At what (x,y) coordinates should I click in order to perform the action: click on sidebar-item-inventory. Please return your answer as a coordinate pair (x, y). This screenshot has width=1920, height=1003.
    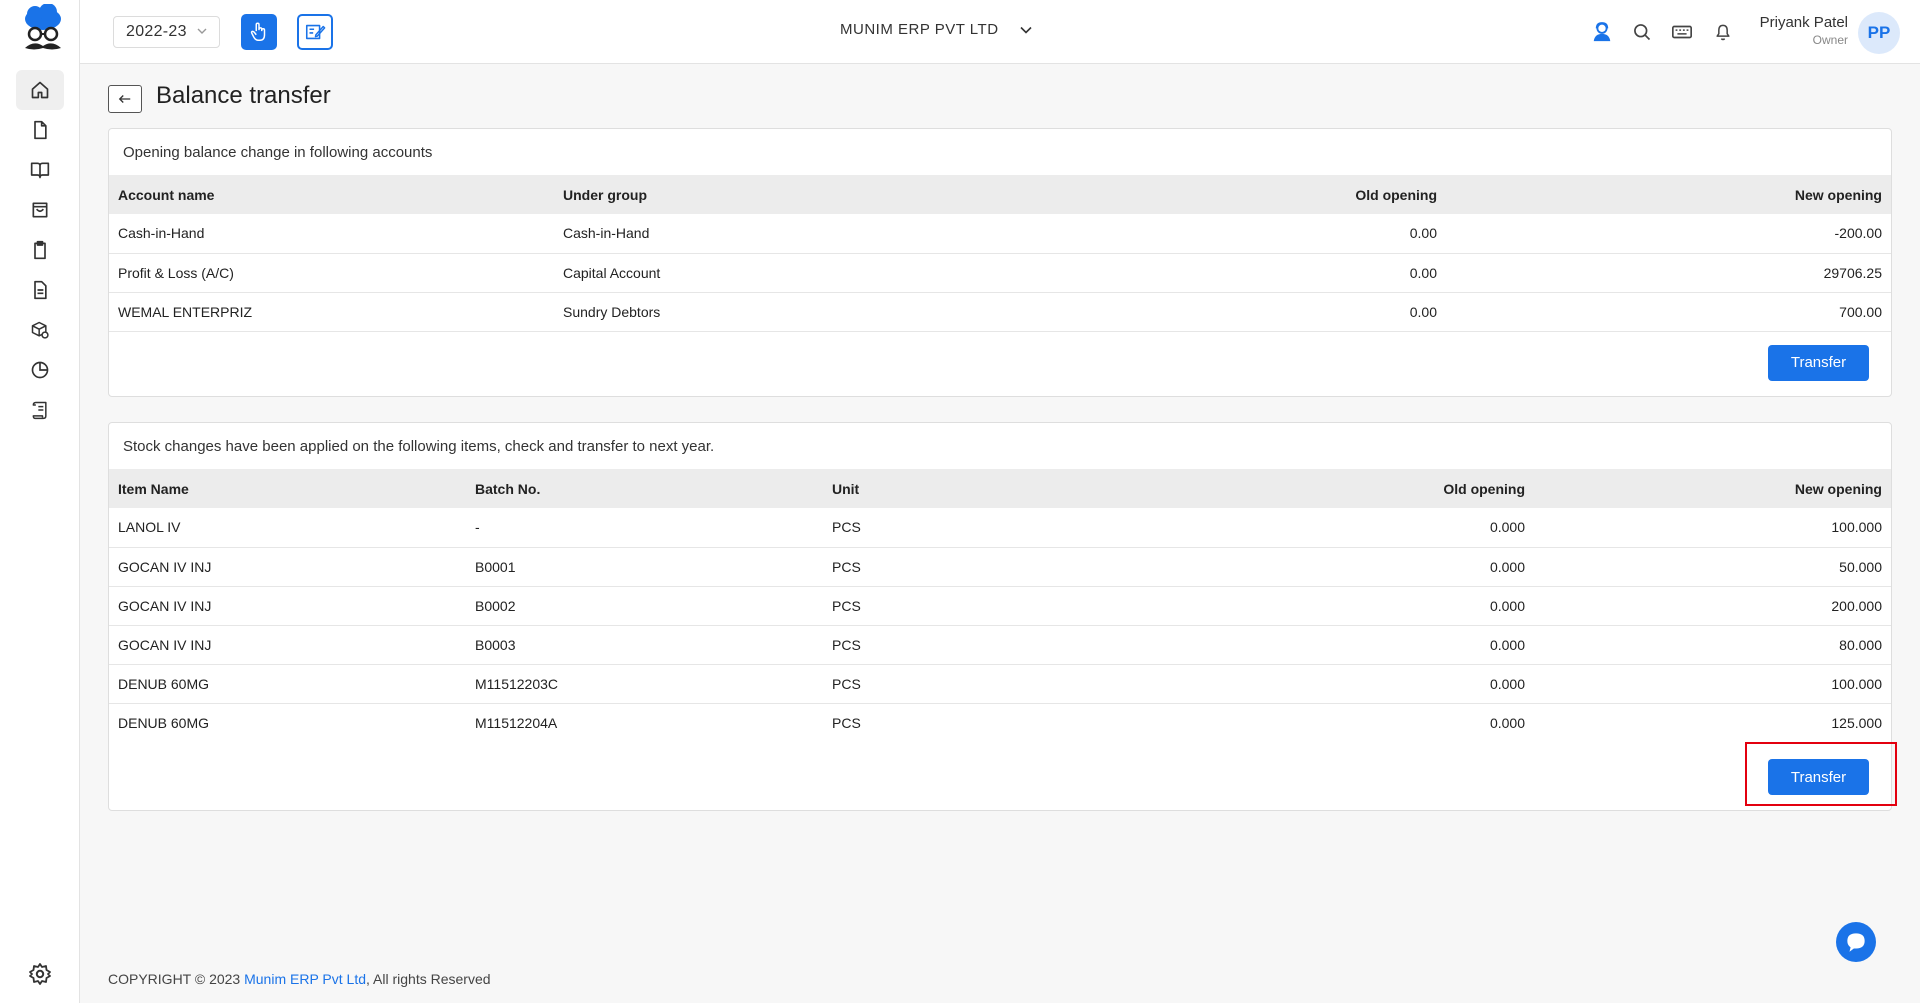
    Looking at the image, I should click on (40, 330).